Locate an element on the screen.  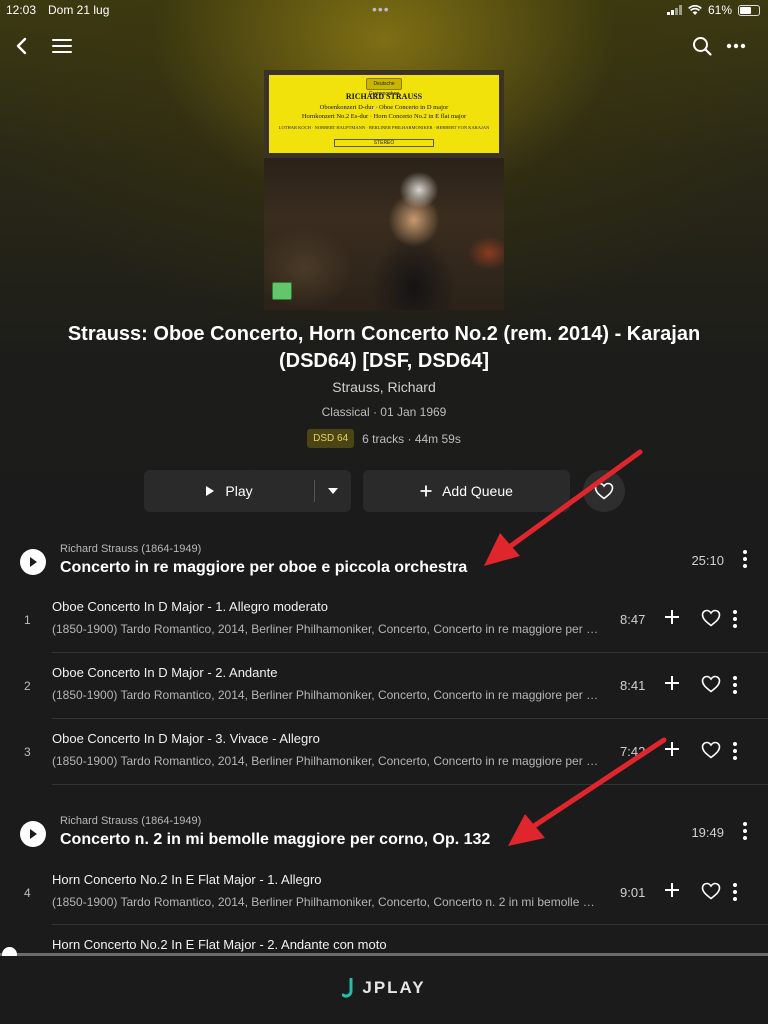
track-number: 1 is located at coordinates (27, 620).